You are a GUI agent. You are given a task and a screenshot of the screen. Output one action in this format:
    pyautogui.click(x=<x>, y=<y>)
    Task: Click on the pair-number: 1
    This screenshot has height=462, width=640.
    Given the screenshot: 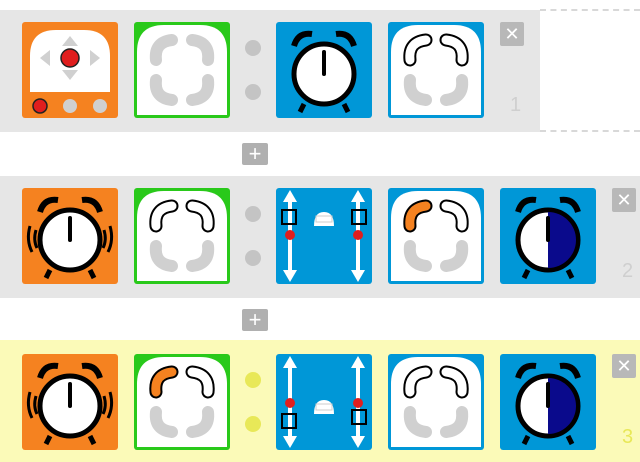 What is the action you would take?
    pyautogui.click(x=516, y=105)
    